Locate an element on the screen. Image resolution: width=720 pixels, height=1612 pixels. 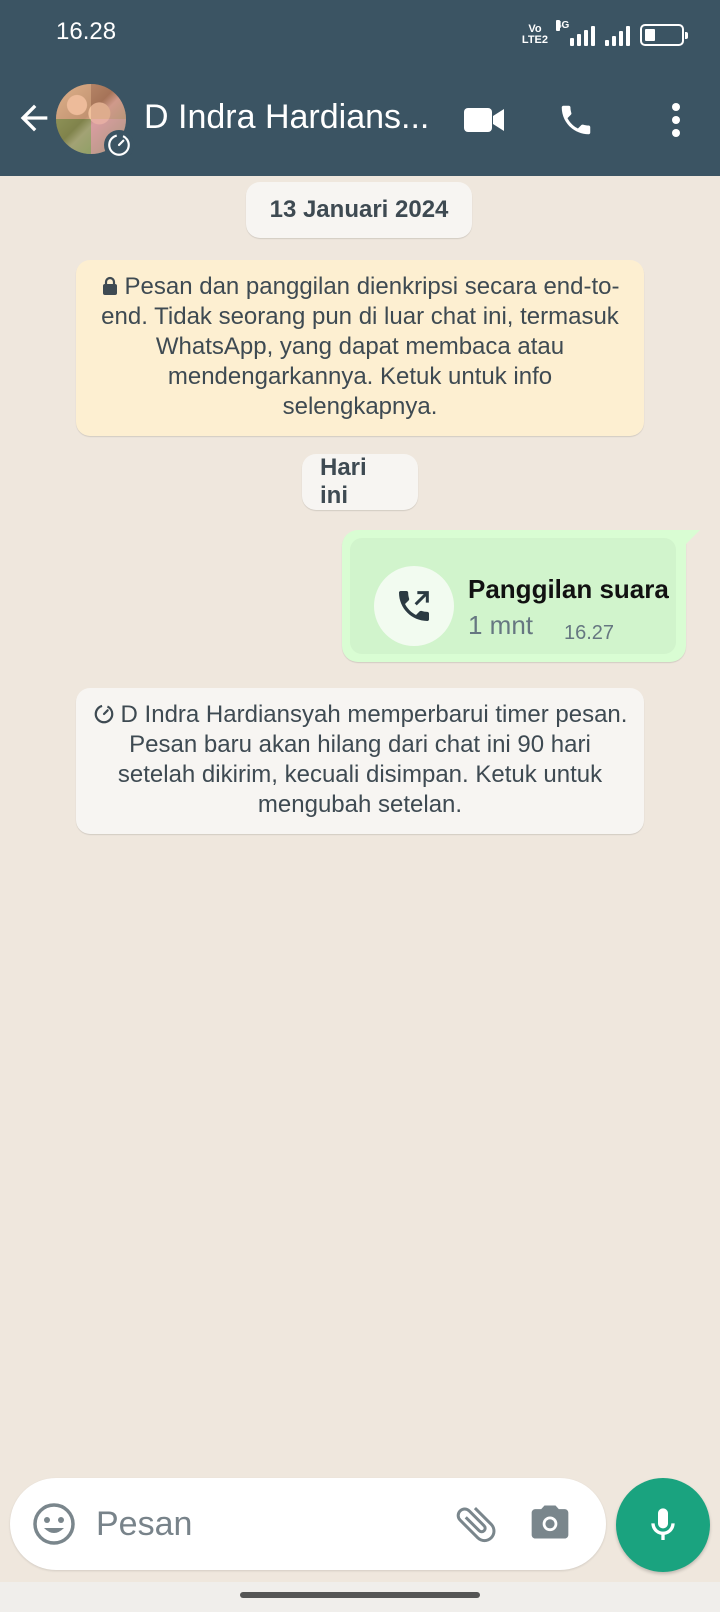
status-icons: Vo LTE2 4G is located at coordinates (604, 33).